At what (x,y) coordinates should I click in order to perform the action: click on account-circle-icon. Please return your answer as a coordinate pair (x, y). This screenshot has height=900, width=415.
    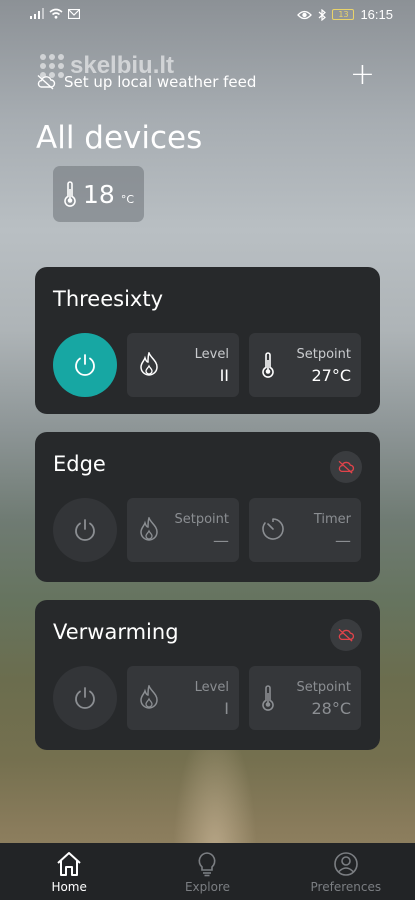
    Looking at the image, I should click on (346, 864).